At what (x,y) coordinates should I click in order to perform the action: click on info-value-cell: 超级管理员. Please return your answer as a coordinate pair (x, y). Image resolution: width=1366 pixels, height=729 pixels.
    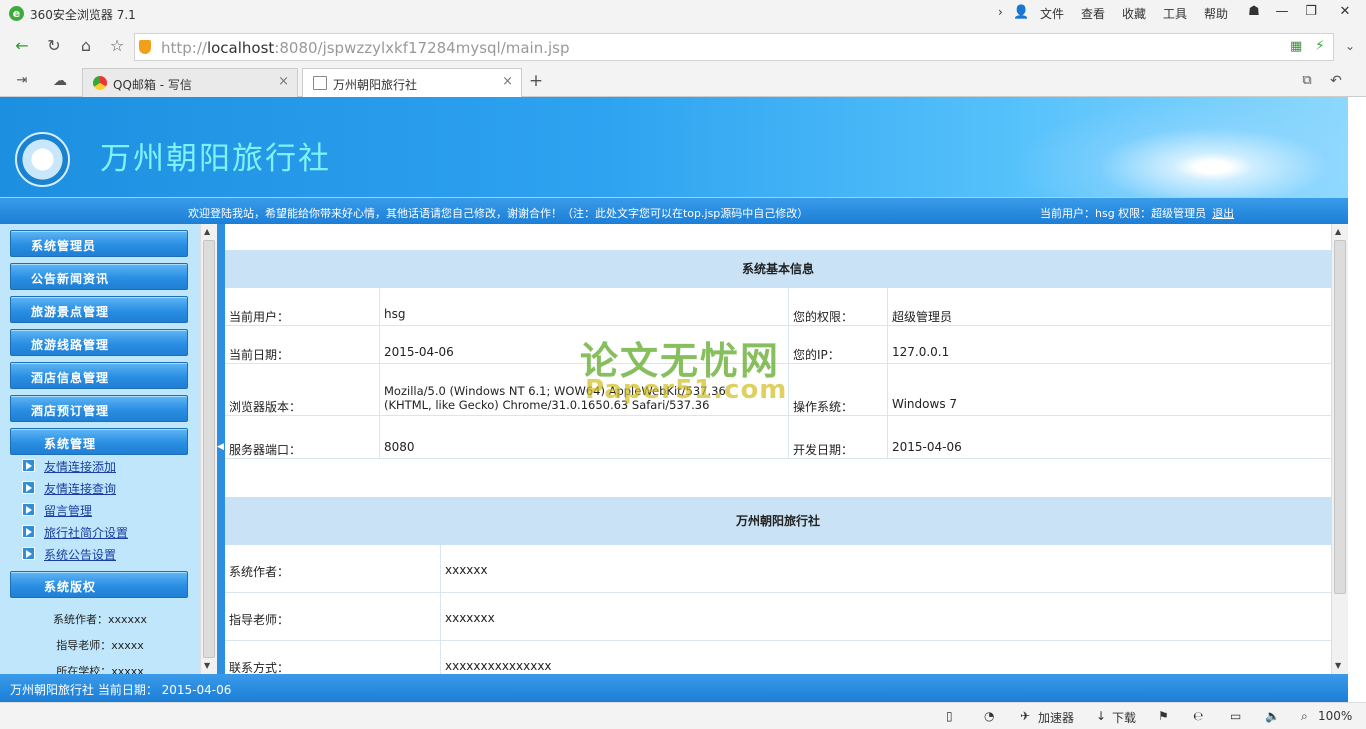
    Looking at the image, I should click on (1109, 306).